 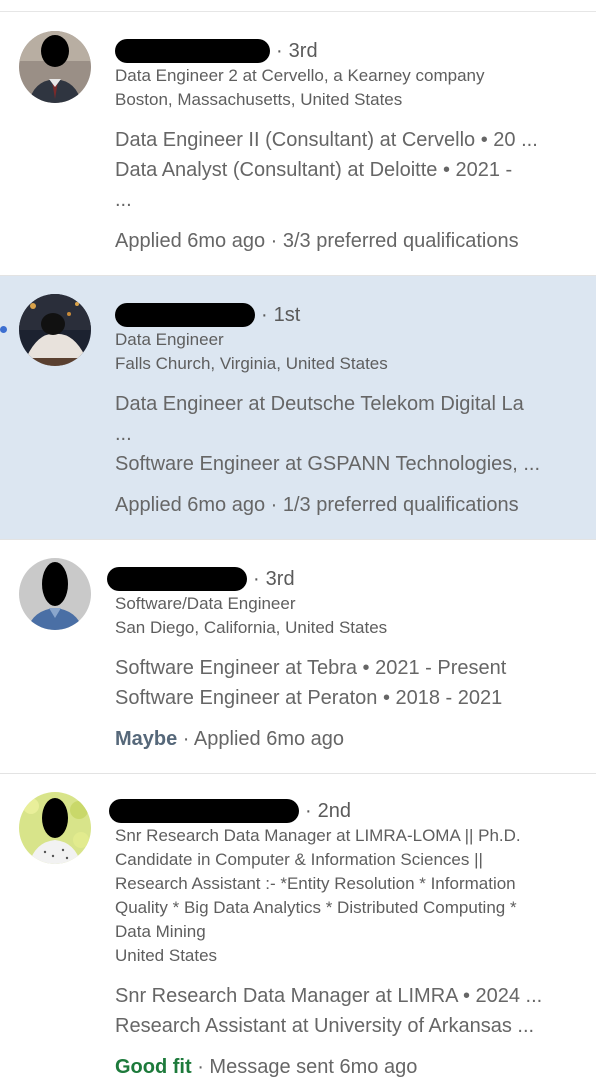 What do you see at coordinates (166, 955) in the screenshot?
I see `applicant-location: United States` at bounding box center [166, 955].